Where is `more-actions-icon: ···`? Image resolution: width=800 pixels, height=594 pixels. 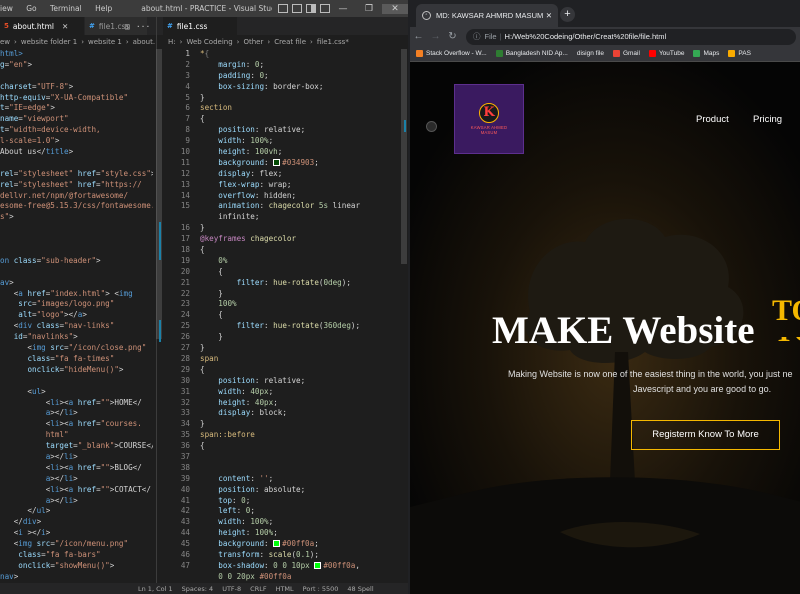 more-actions-icon: ··· is located at coordinates (143, 26).